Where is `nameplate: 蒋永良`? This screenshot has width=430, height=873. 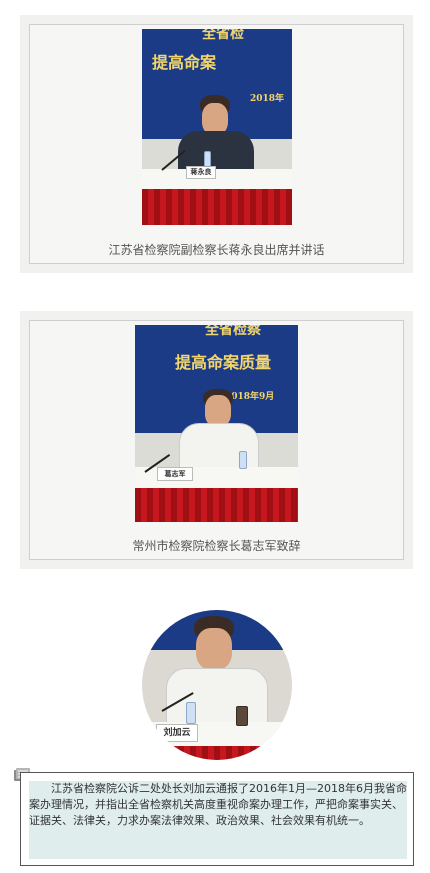
nameplate: 蒋永良 is located at coordinates (201, 172).